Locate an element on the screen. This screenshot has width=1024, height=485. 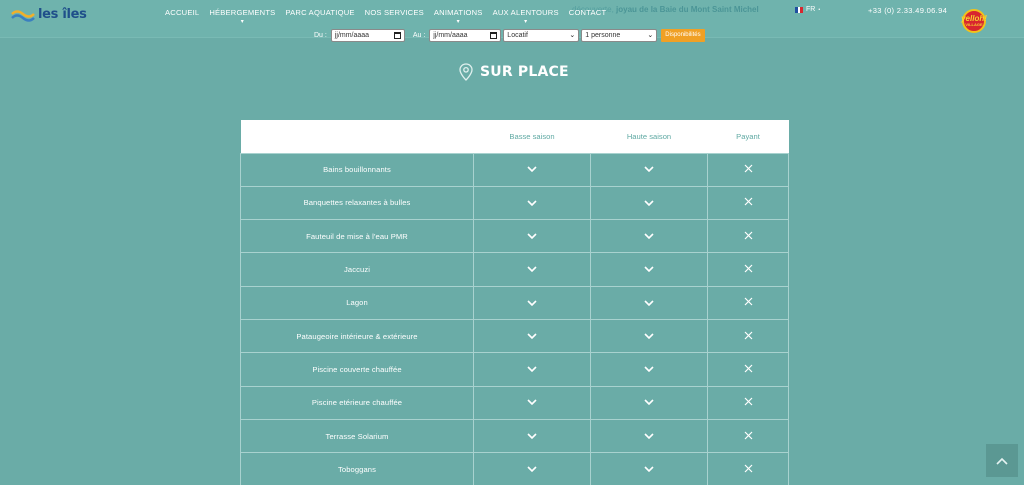
to-label: Au : is located at coordinates (419, 35).